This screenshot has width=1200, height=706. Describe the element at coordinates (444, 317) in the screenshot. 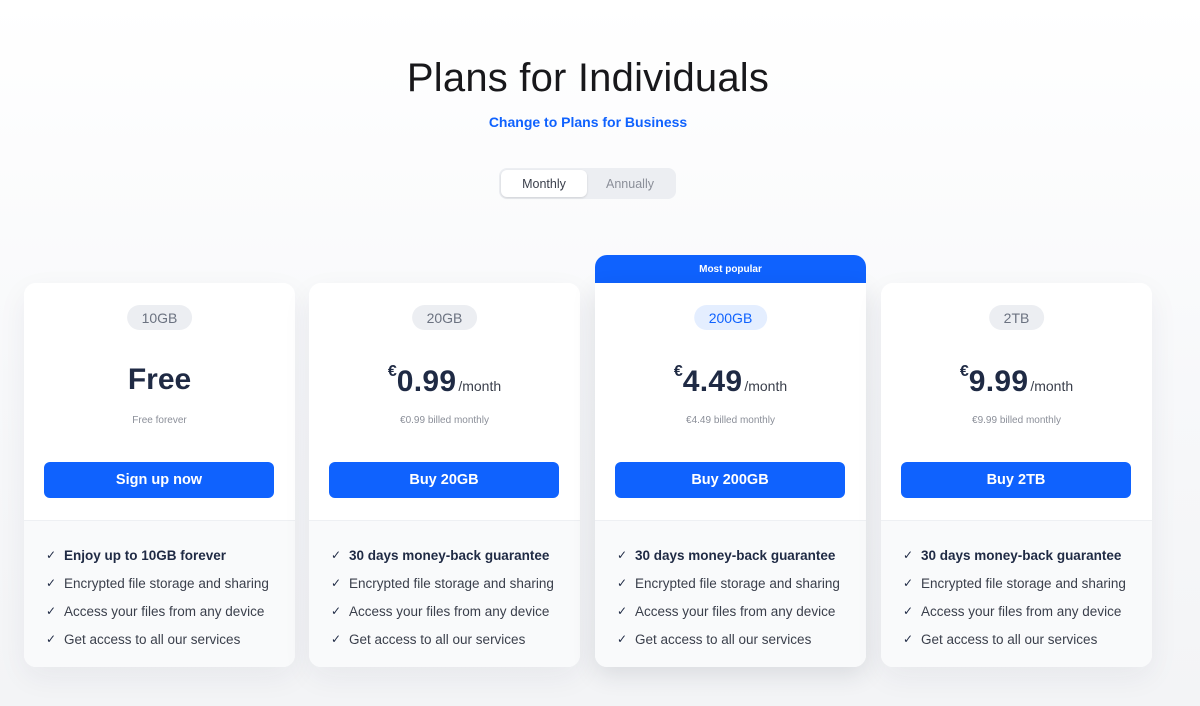

I see `storage-badge: 20GB` at that location.